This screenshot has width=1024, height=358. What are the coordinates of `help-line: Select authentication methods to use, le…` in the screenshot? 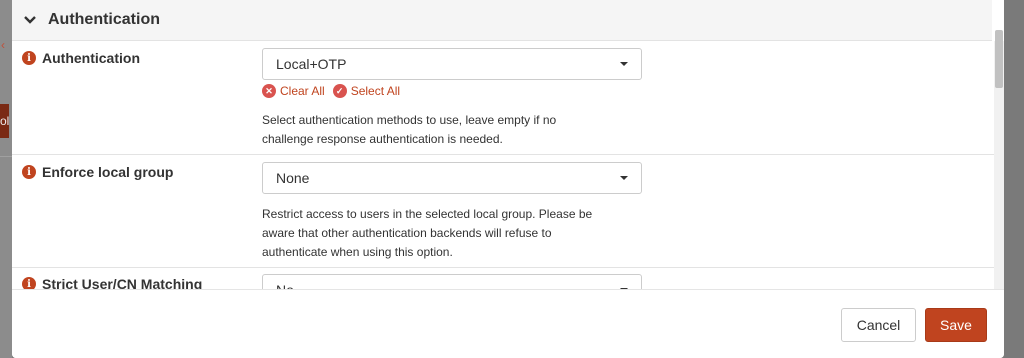 It's located at (409, 120).